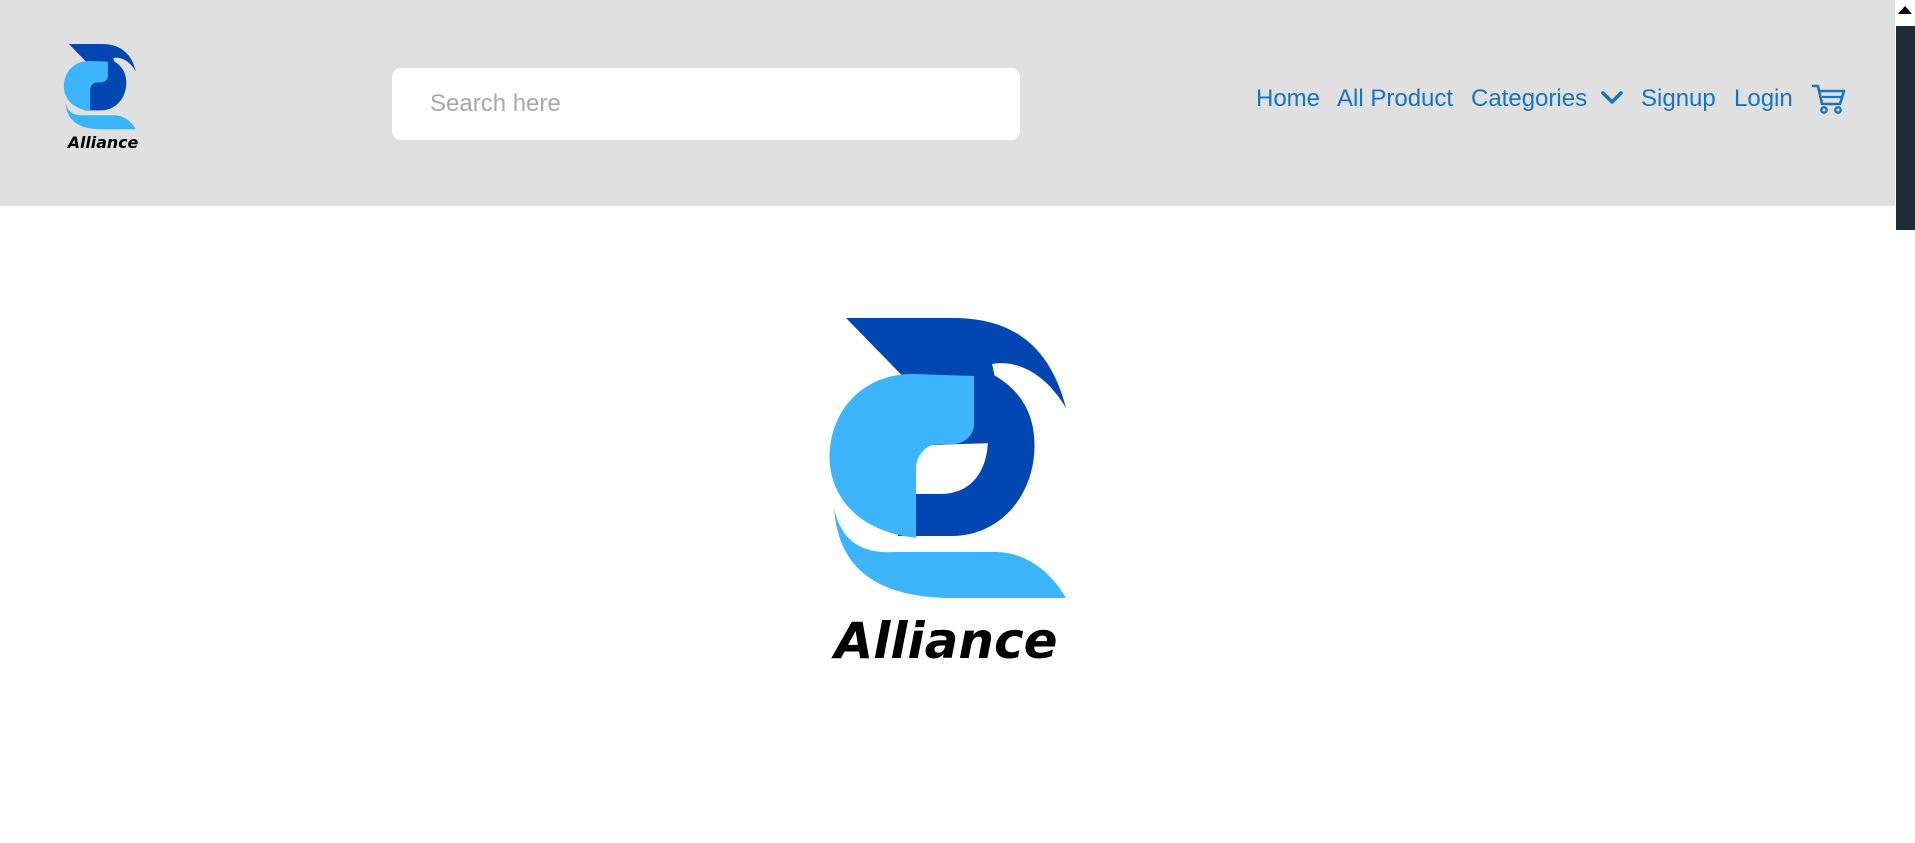 This screenshot has height=843, width=1915. I want to click on hero-logo-wordmark: Alliance, so click(944, 639).